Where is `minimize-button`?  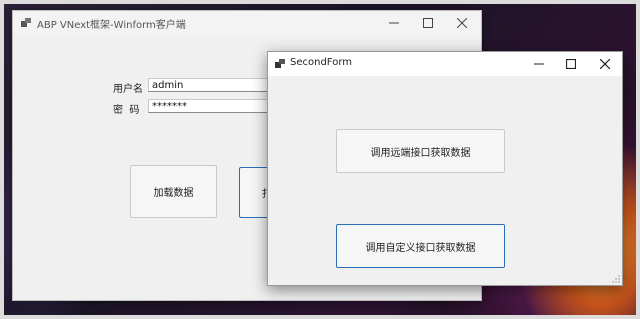
minimize-button is located at coordinates (394, 23).